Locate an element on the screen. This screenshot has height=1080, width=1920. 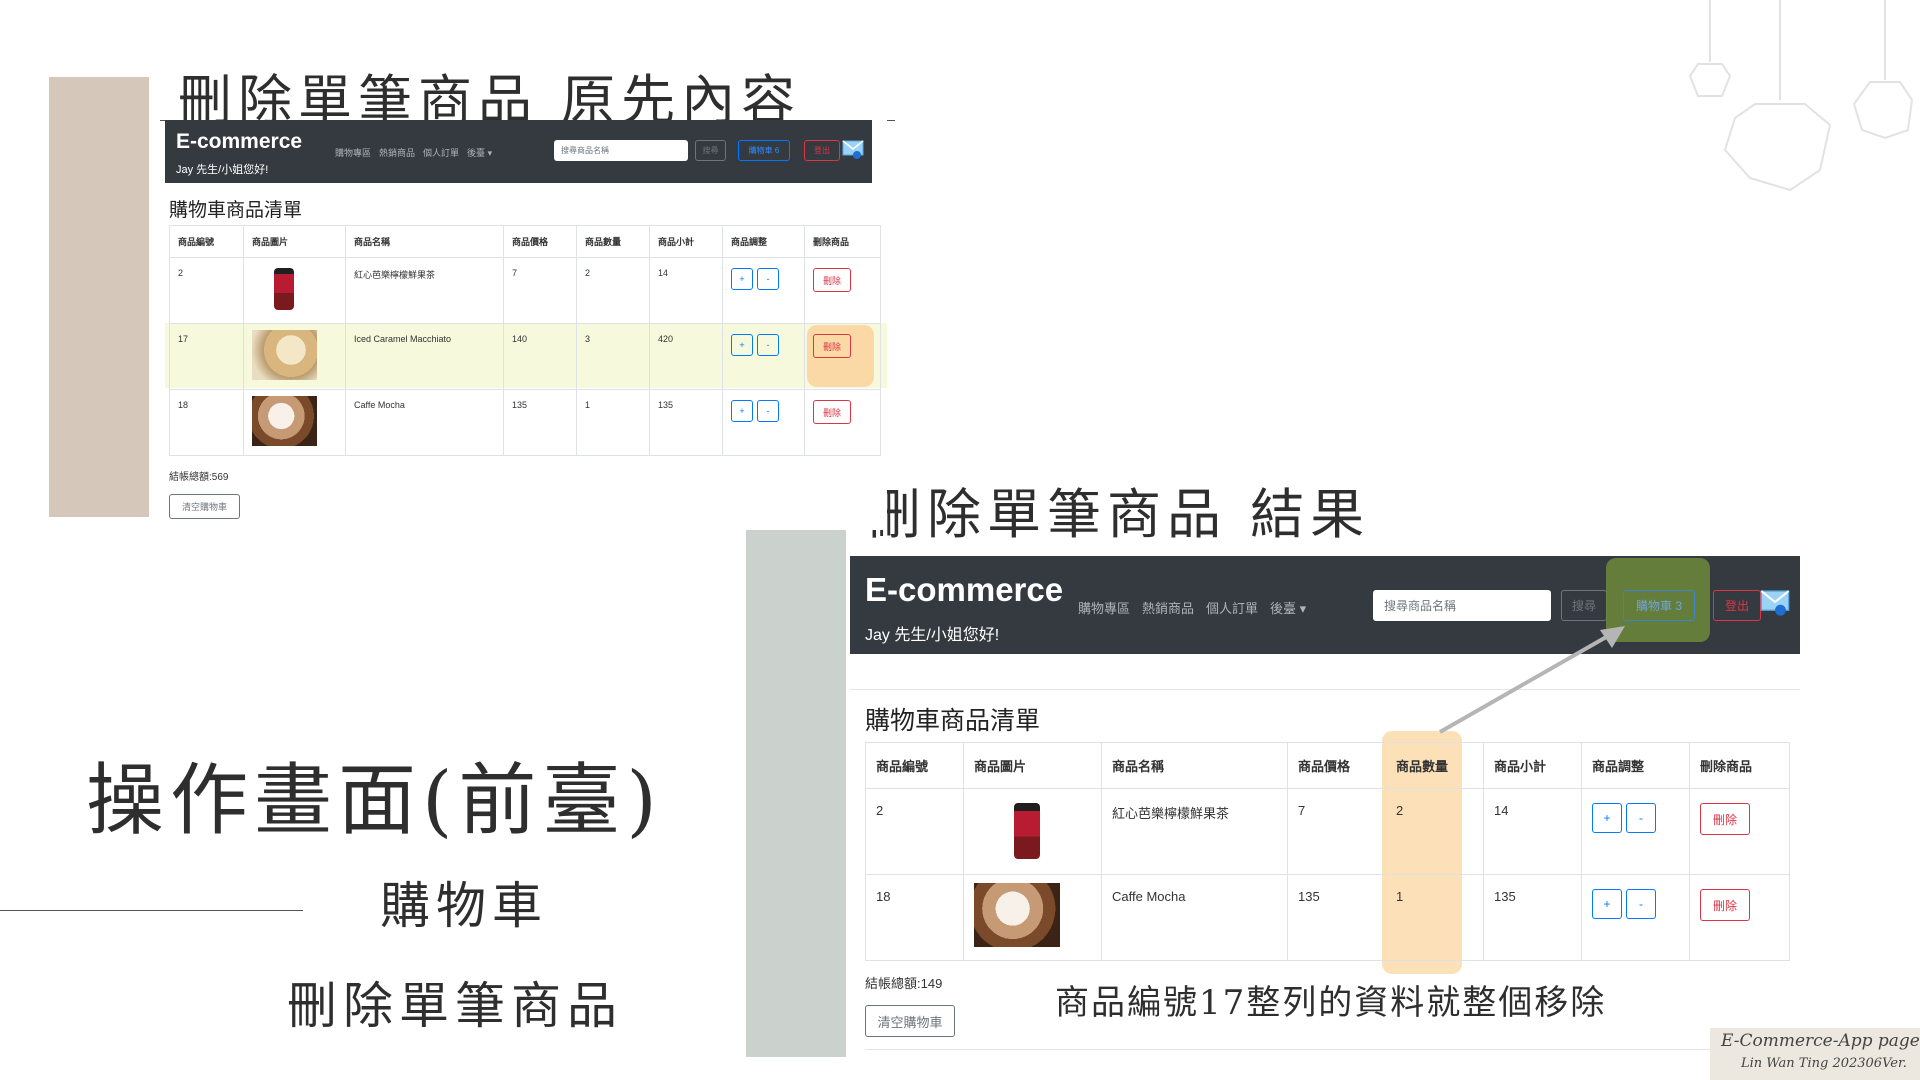
cell-subtotal: 420 is located at coordinates (686, 356).